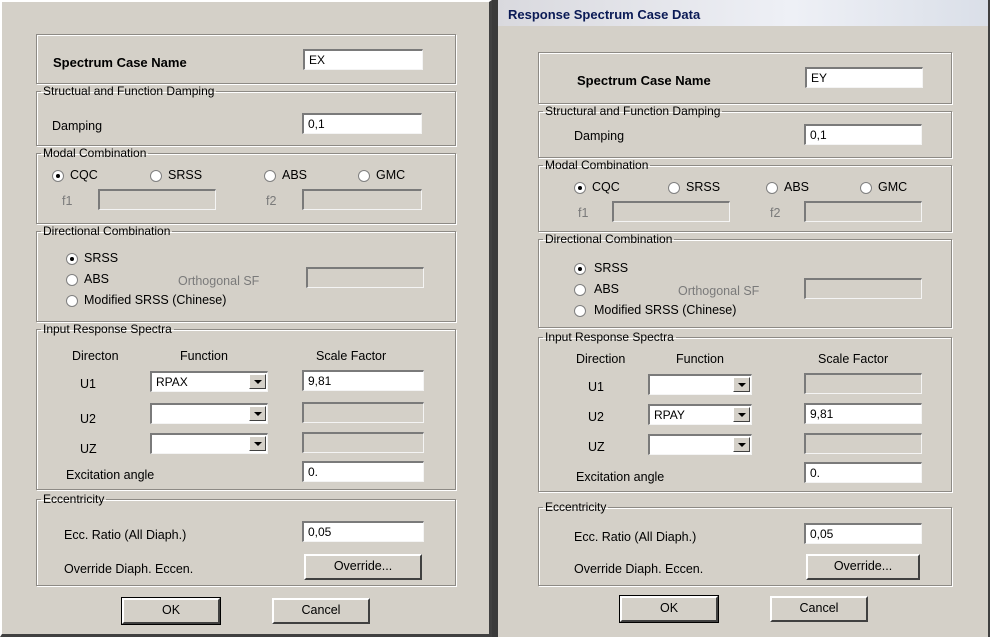 This screenshot has width=990, height=637. What do you see at coordinates (669, 415) in the screenshot?
I see `u2-function-value: RPAY` at bounding box center [669, 415].